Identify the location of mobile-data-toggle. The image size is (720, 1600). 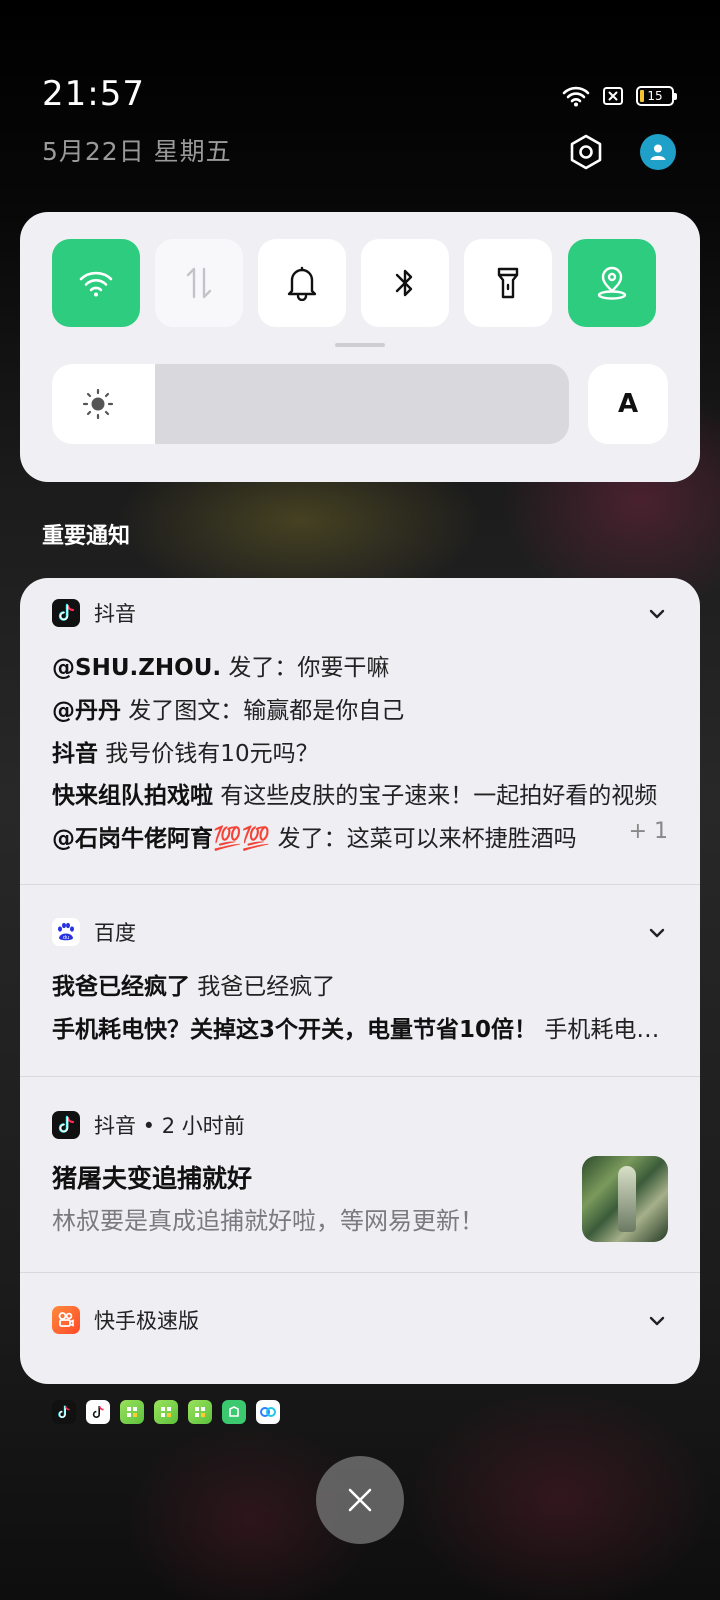
(199, 283).